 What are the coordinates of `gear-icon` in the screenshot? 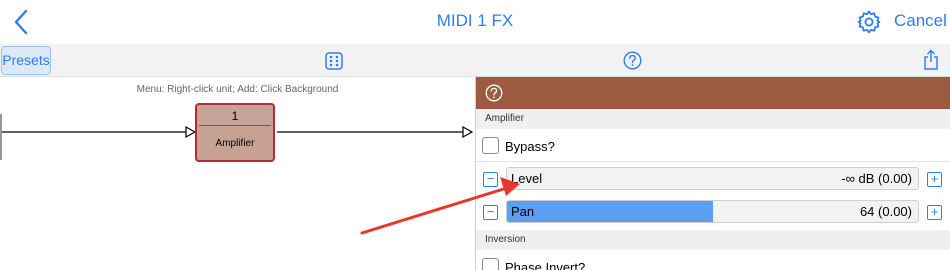 It's located at (869, 22).